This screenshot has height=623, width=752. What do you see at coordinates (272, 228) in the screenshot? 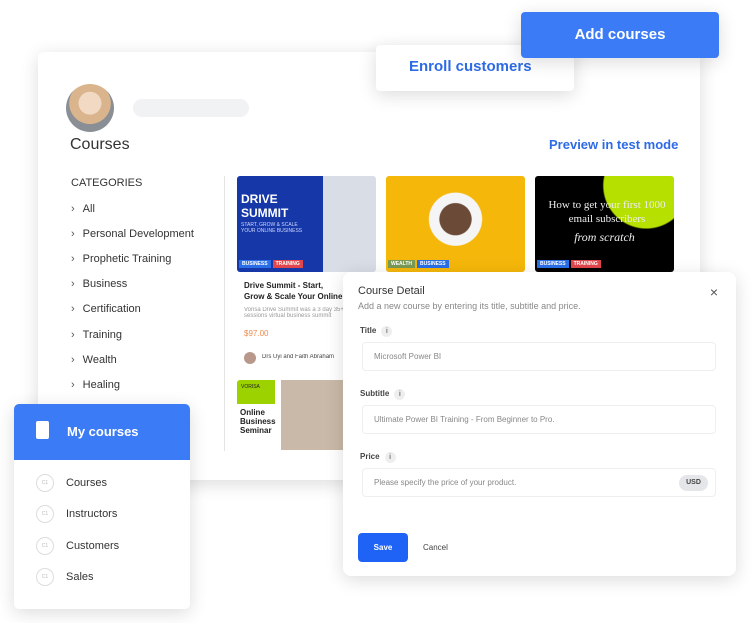
I see `card-image-subtext: START, GROW & SCALE YOUR ONLINE BUSINESS` at bounding box center [272, 228].